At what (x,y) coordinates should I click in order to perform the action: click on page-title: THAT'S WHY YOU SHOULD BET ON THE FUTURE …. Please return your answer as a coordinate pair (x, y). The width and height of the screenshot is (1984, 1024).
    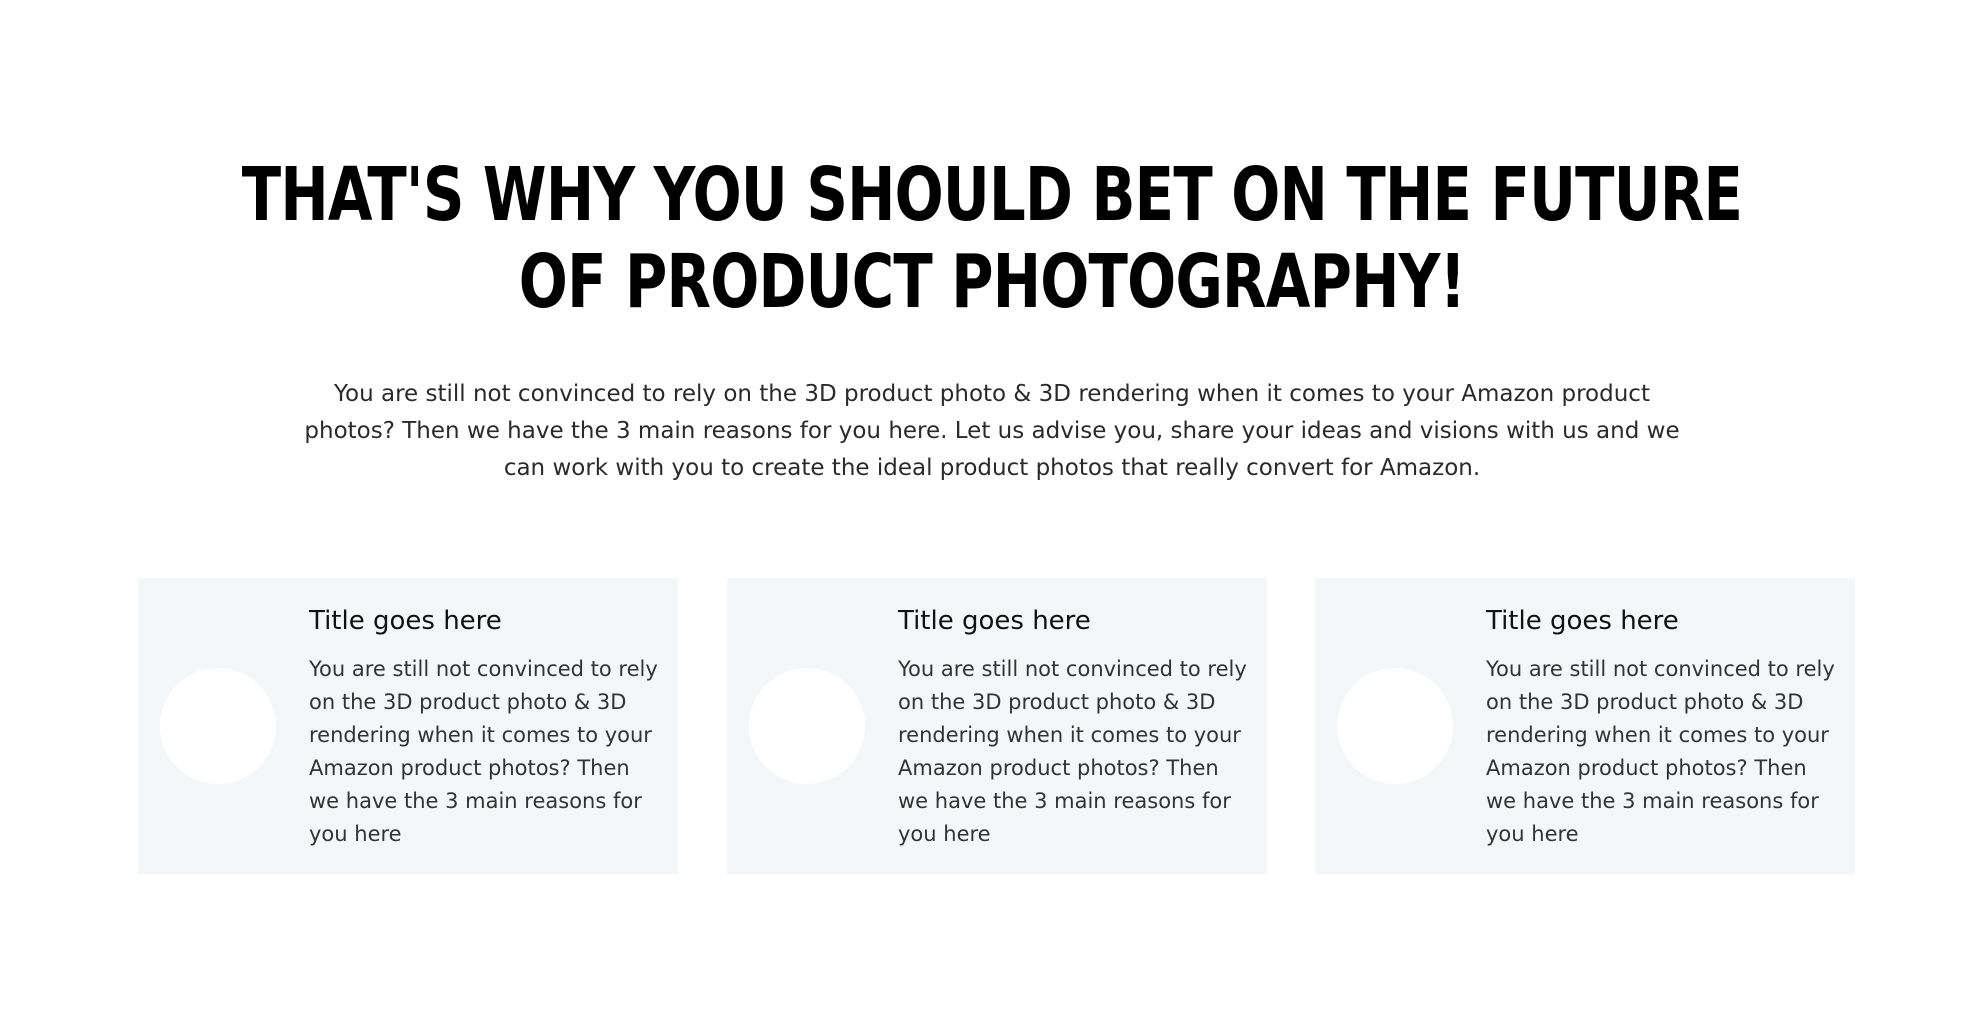
    Looking at the image, I should click on (992, 239).